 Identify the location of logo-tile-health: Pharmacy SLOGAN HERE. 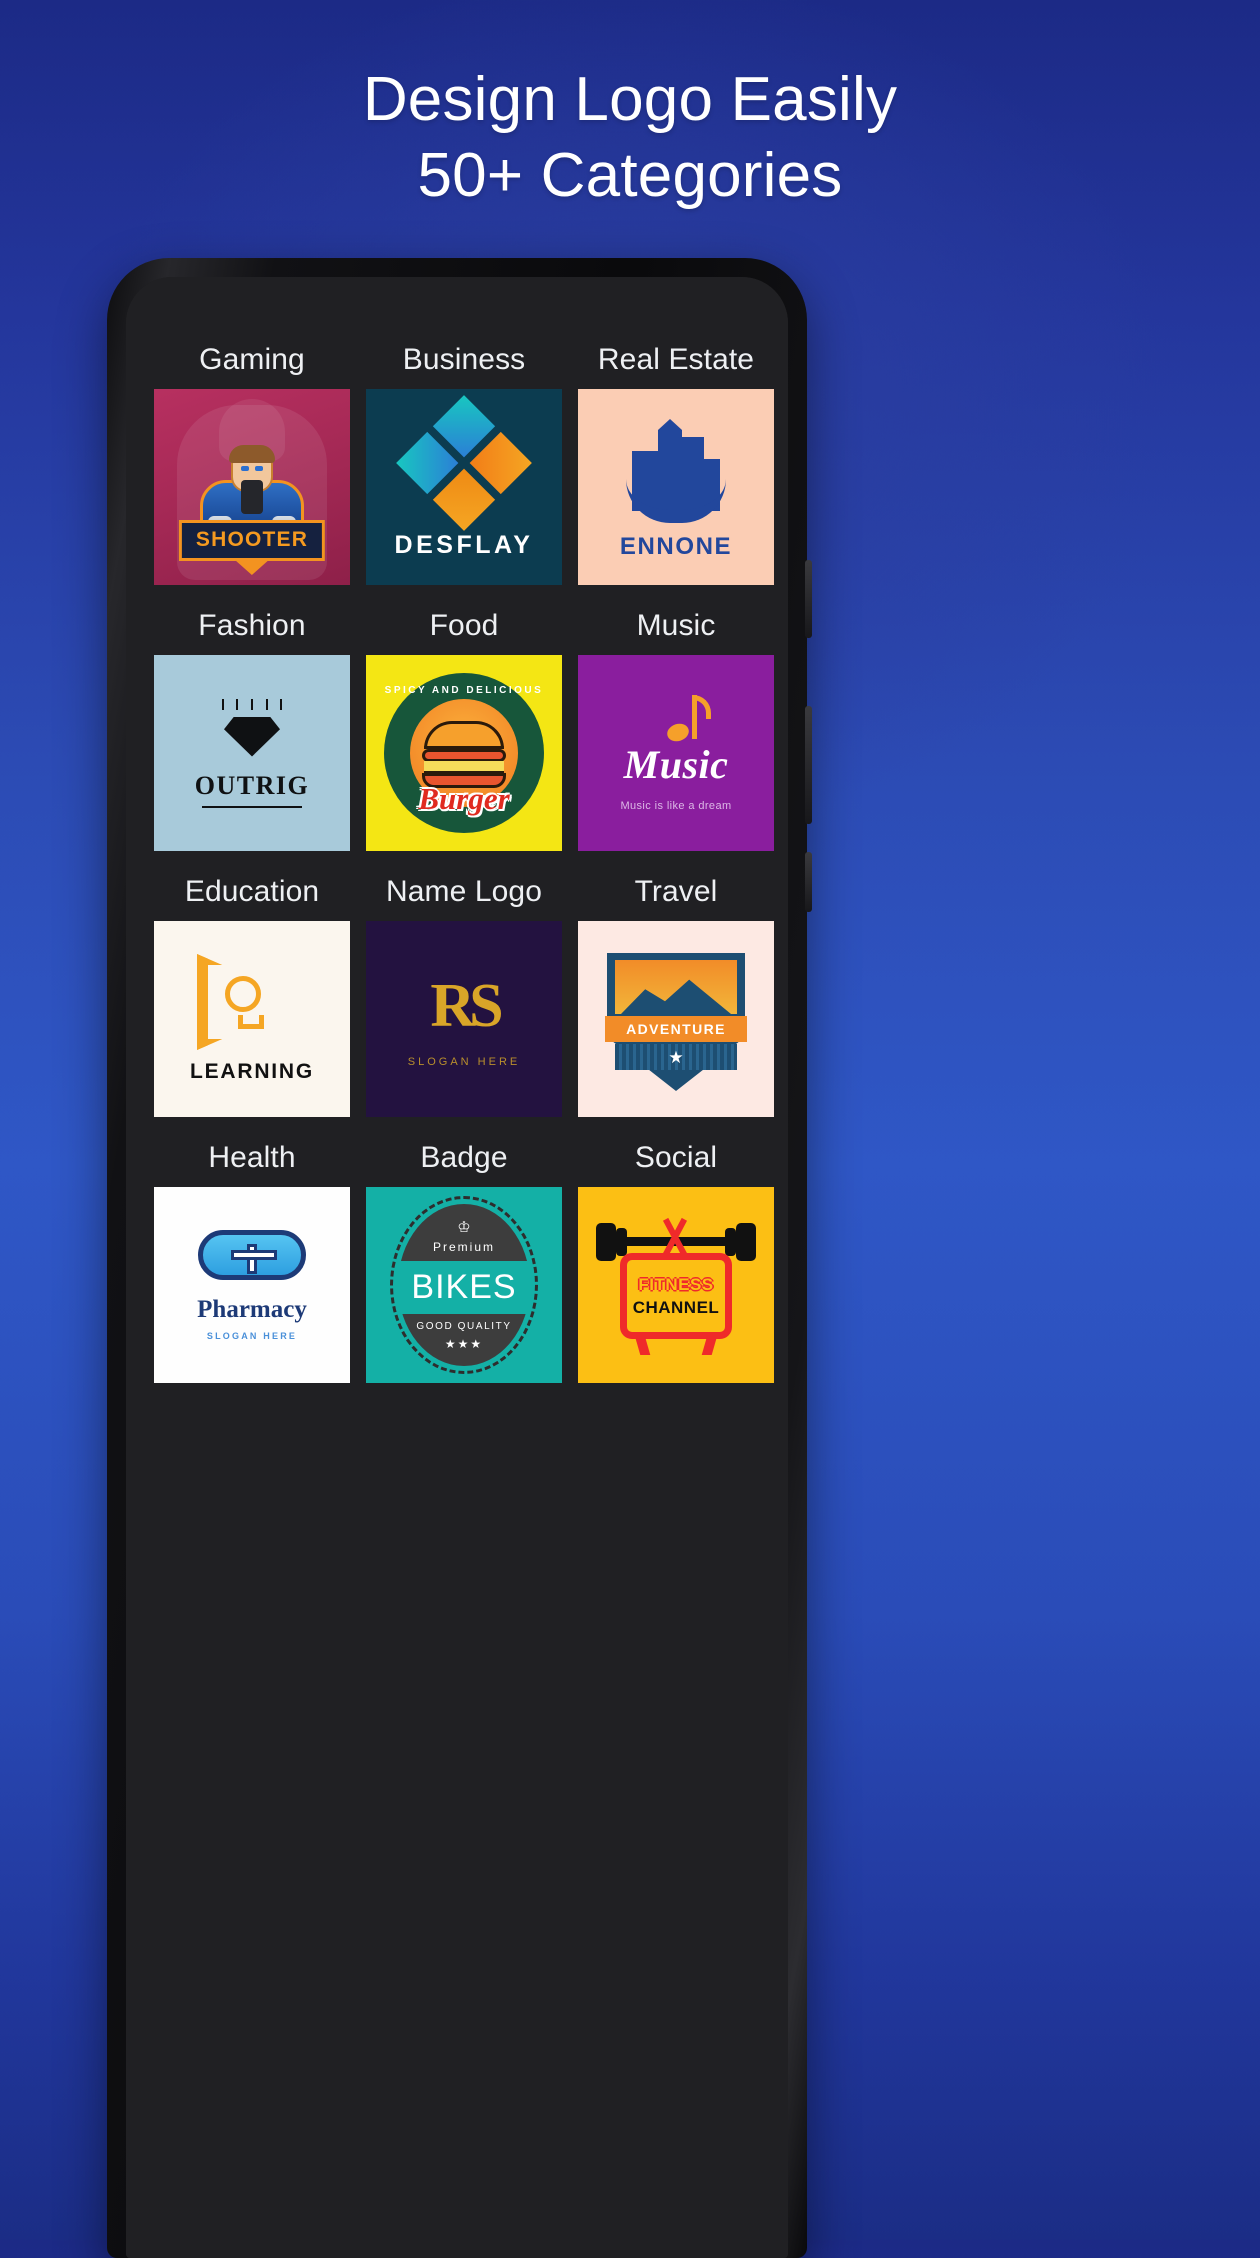
(252, 1285).